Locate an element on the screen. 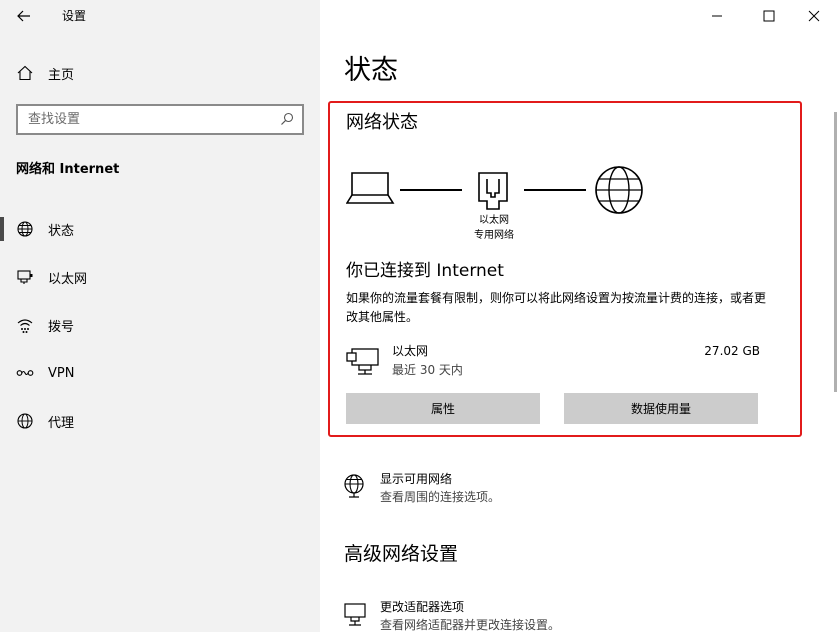 The image size is (839, 632). app-title: 设置 is located at coordinates (74, 16).